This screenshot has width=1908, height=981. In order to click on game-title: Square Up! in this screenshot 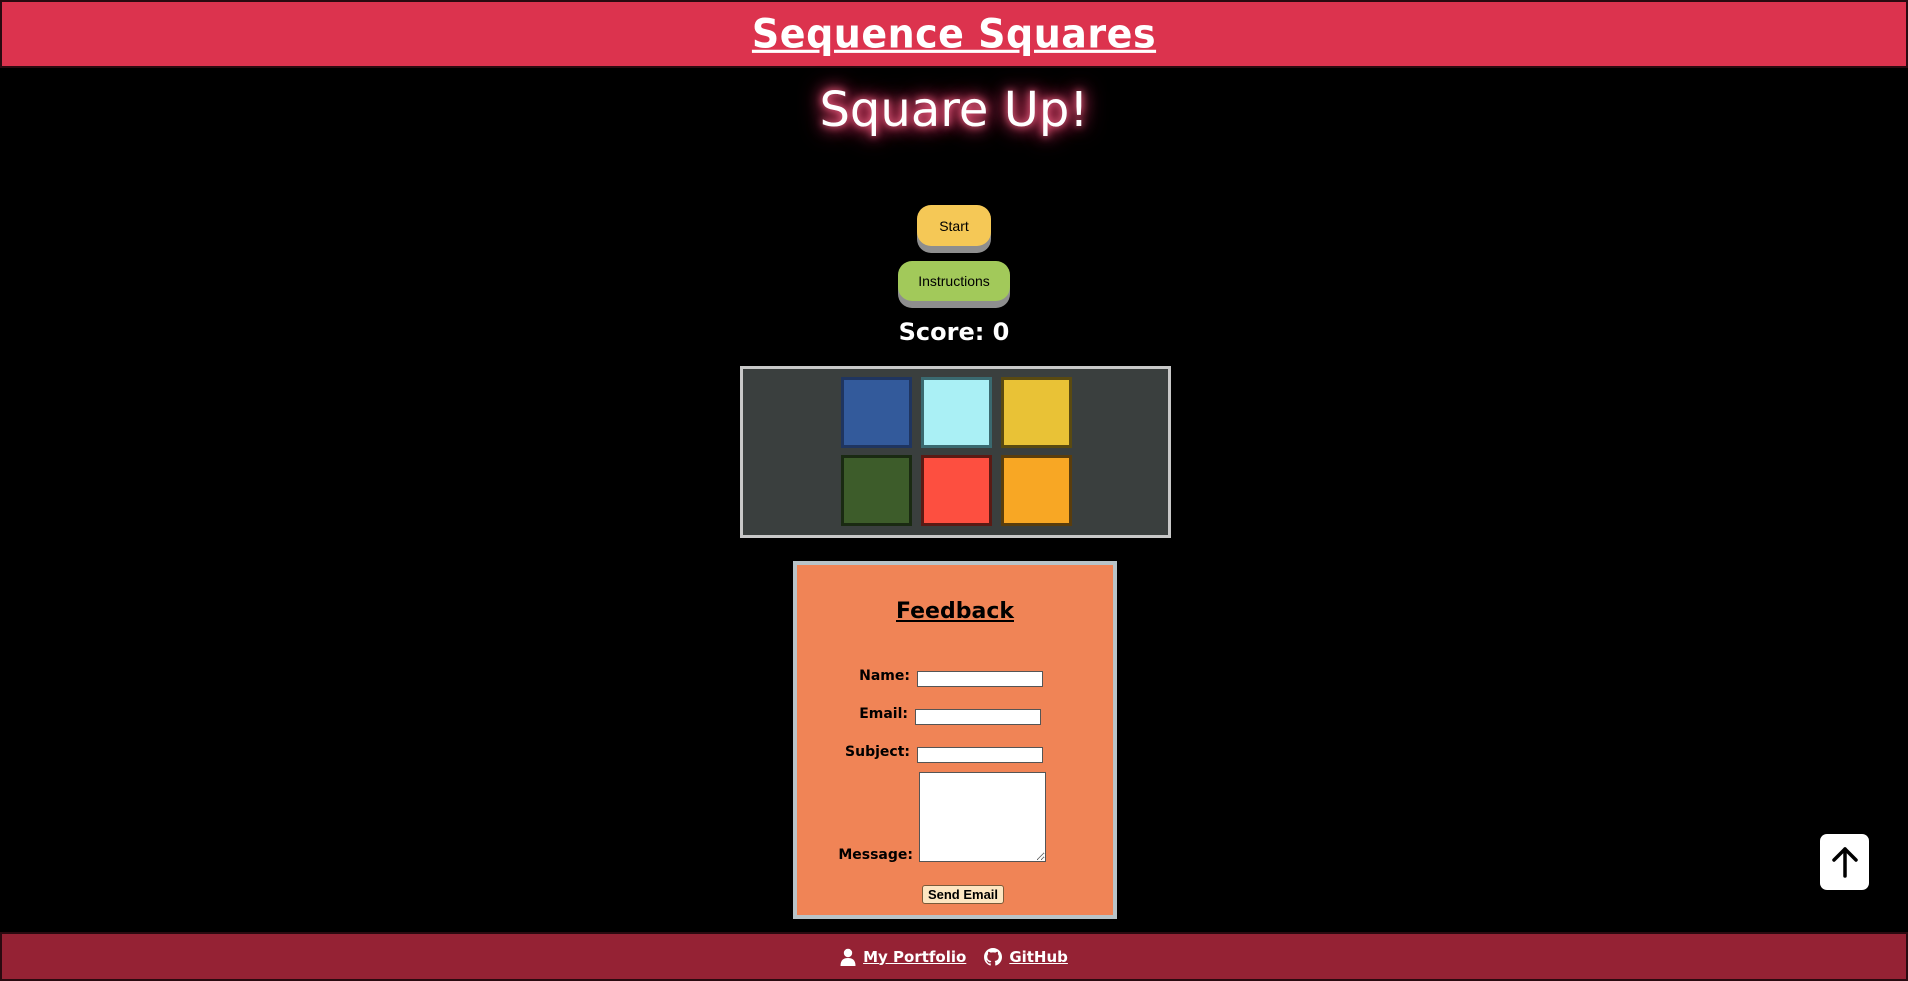, I will do `click(954, 110)`.